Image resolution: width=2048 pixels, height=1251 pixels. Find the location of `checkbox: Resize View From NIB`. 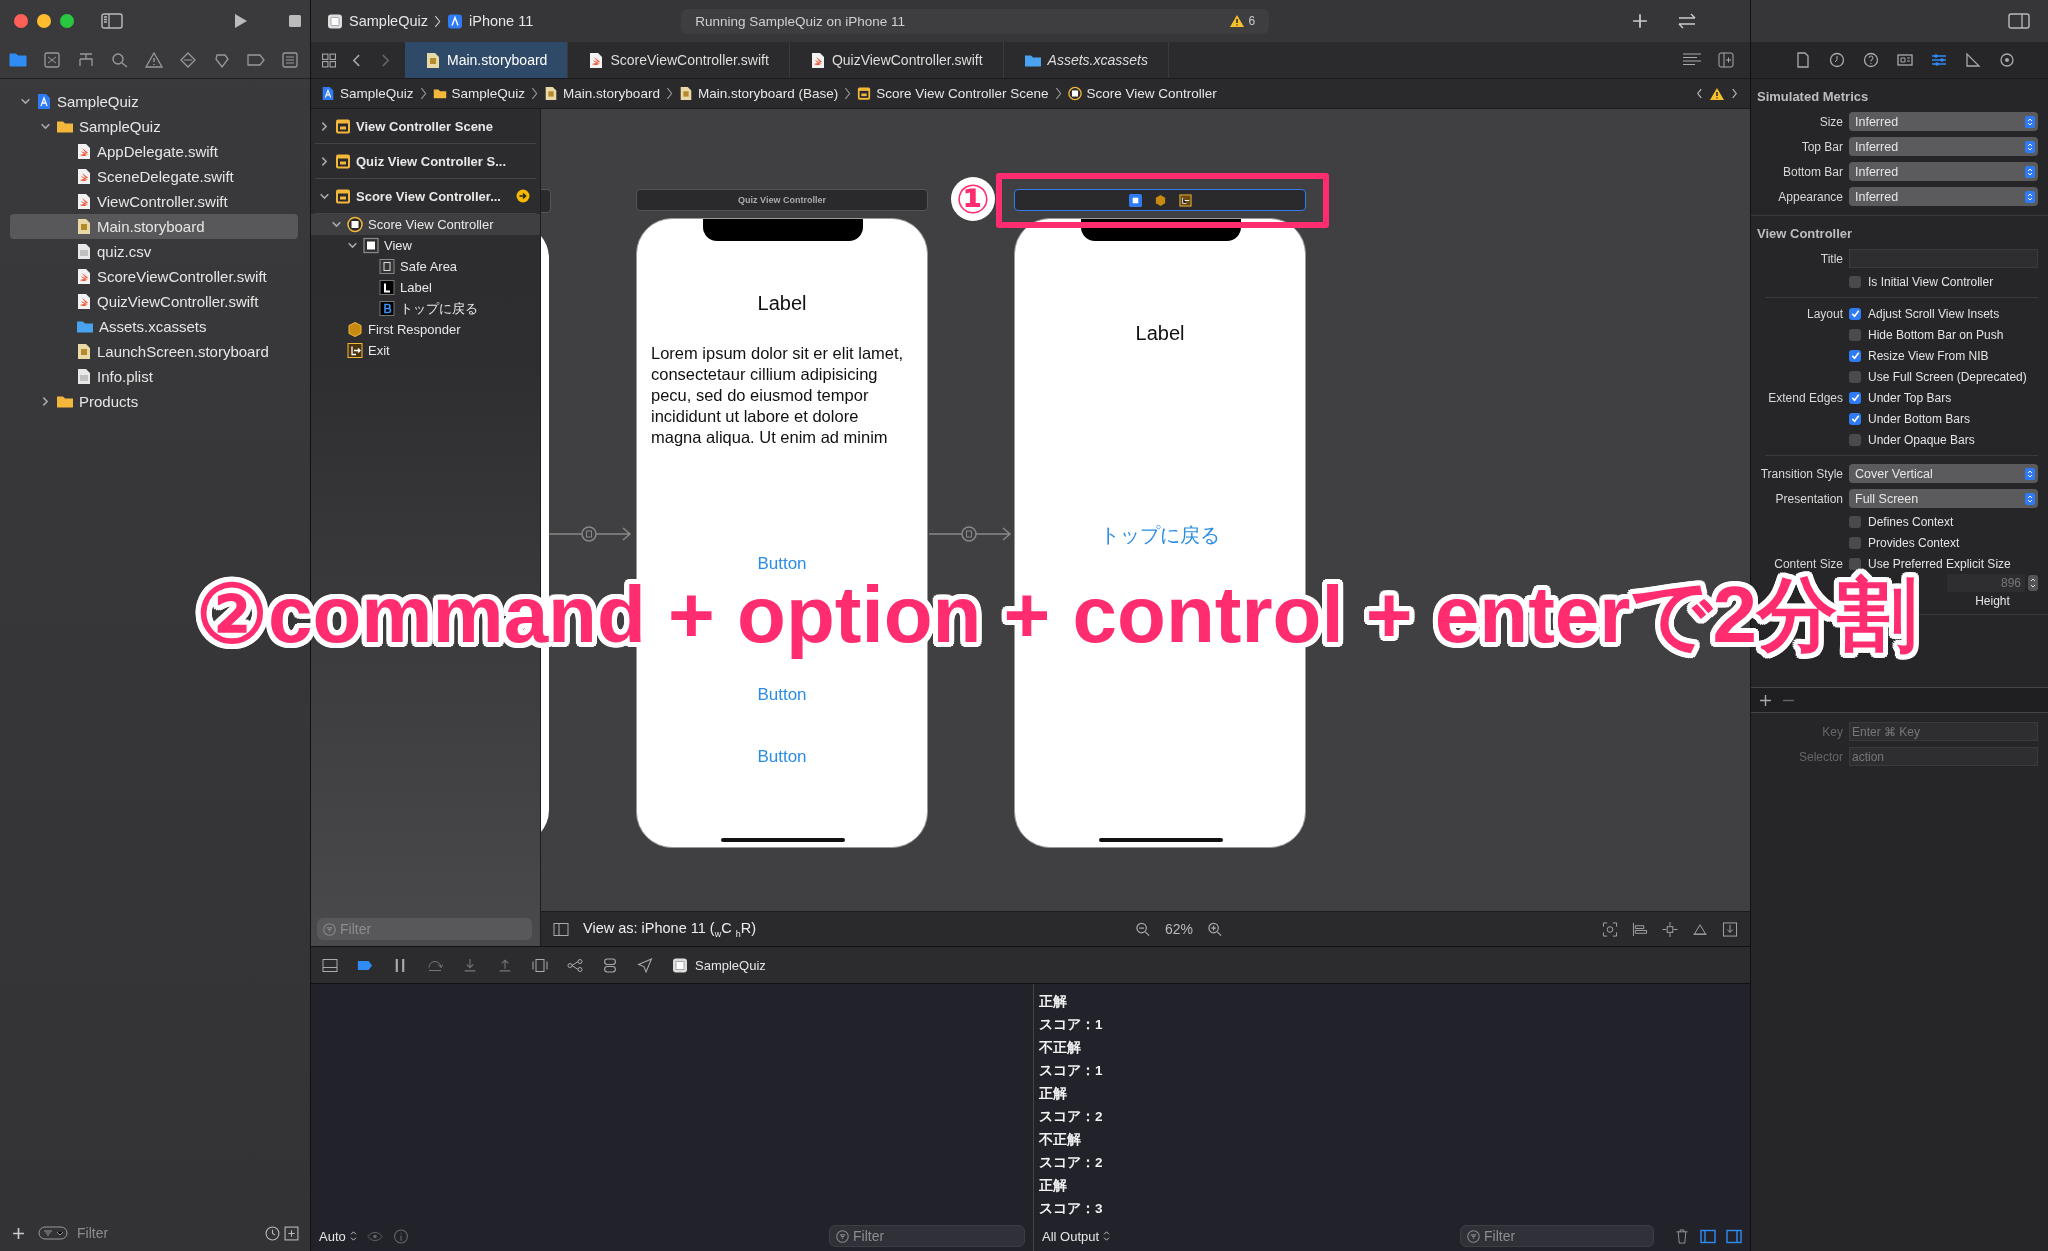

checkbox: Resize View From NIB is located at coordinates (1919, 355).